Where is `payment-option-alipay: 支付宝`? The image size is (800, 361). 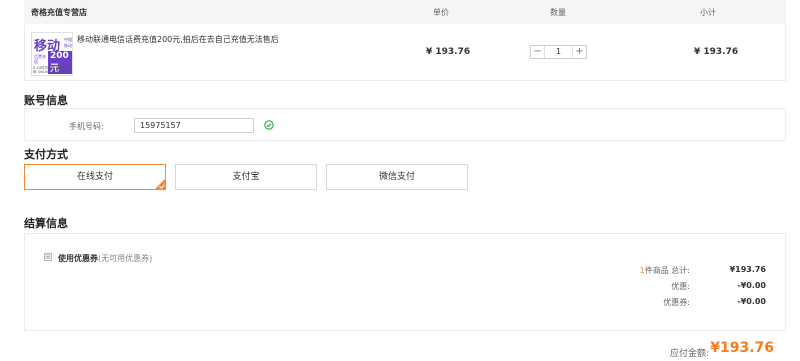 payment-option-alipay: 支付宝 is located at coordinates (246, 177).